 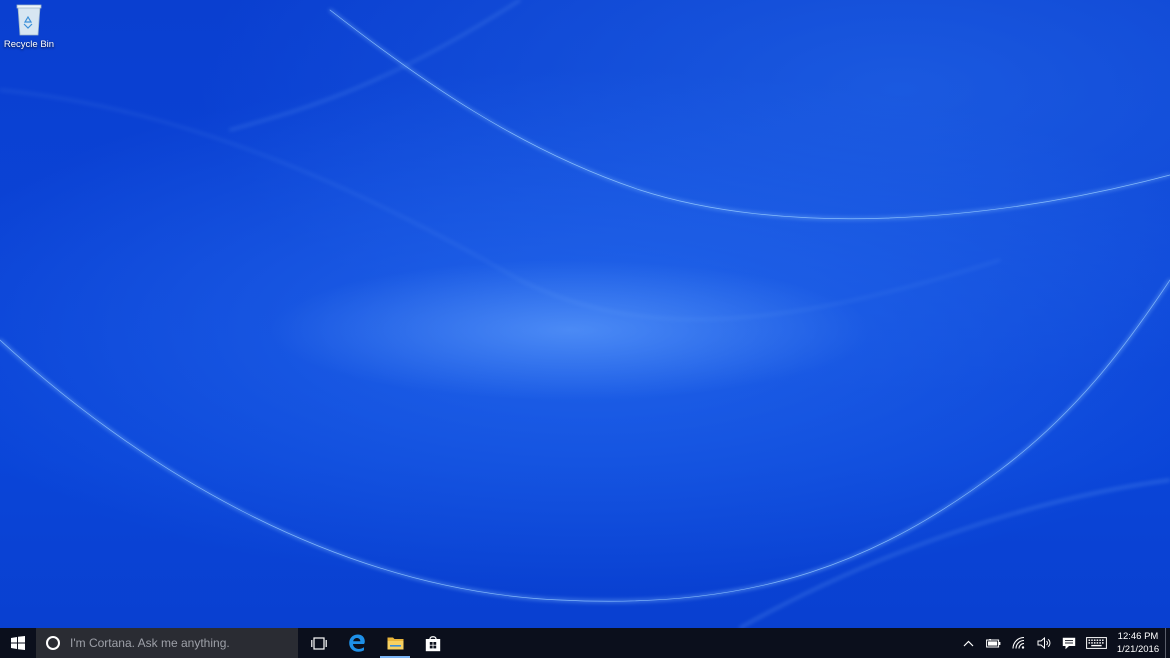 I want to click on battery-icon, so click(x=993, y=642).